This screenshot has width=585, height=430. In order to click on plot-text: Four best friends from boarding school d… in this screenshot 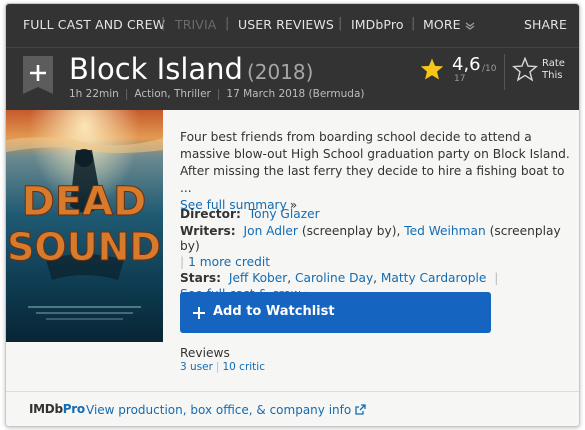, I will do `click(375, 162)`.